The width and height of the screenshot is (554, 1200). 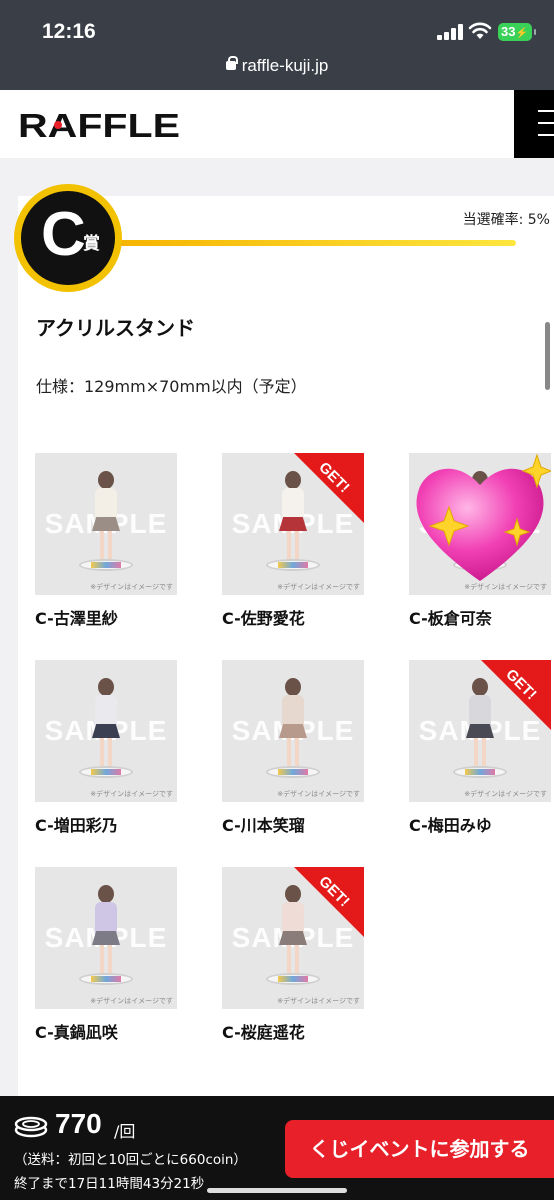 I want to click on address-bar: raffle-kuji.jp, so click(x=277, y=66).